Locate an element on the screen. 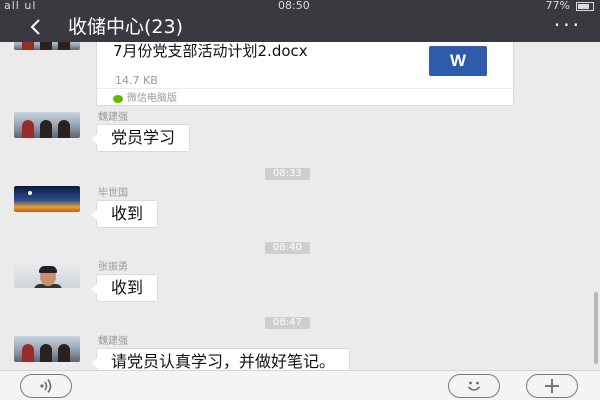  status-bar: all ul 08:50 77% is located at coordinates (300, 6).